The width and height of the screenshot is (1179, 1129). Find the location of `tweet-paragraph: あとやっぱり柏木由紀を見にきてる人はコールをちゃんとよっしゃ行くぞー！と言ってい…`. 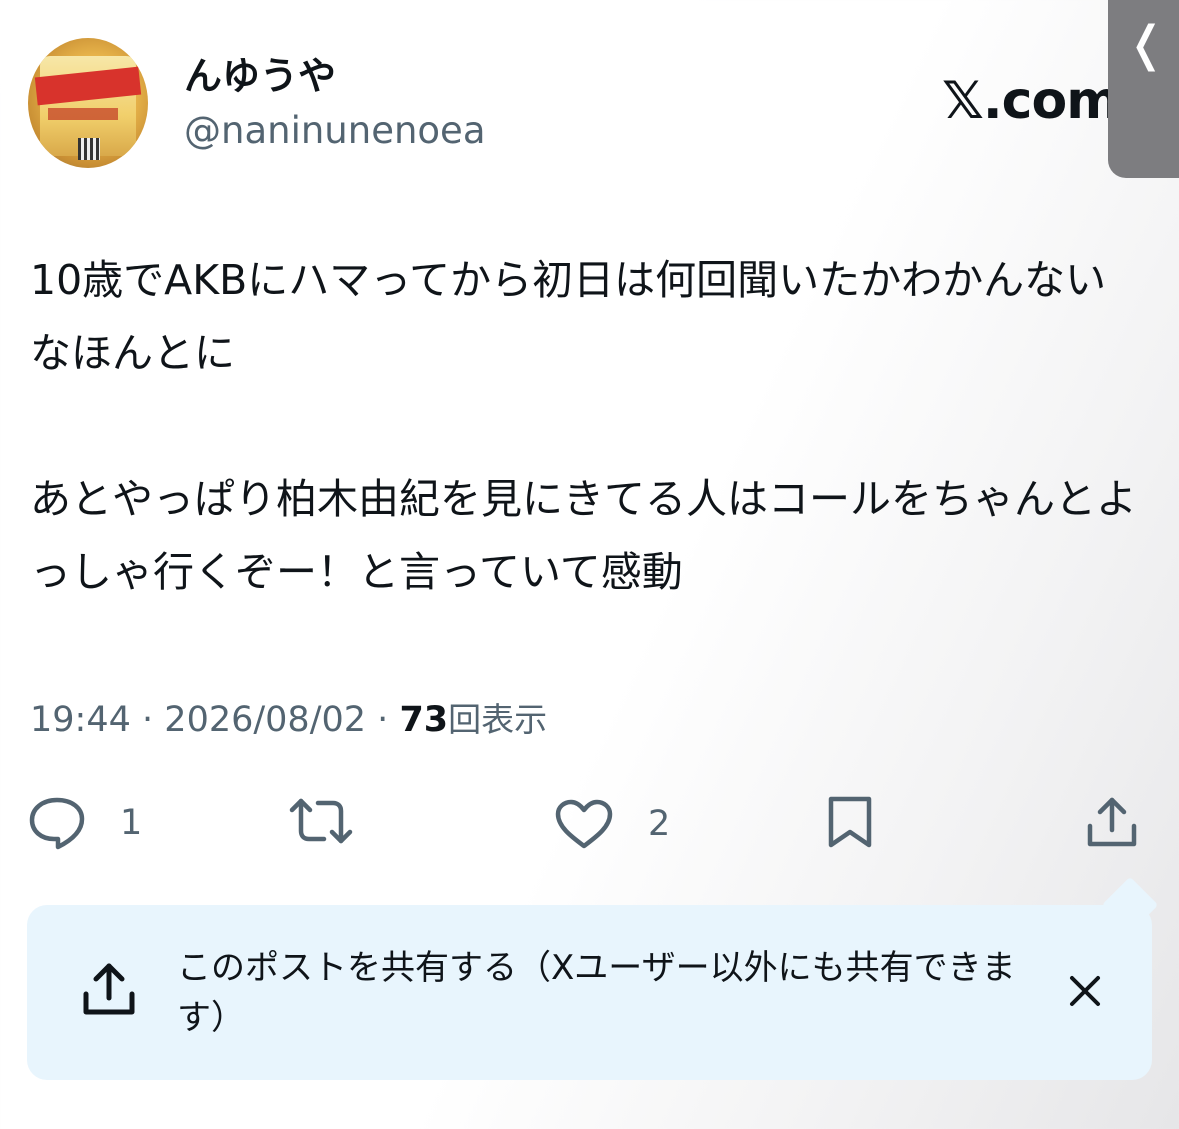

tweet-paragraph: あとやっぱり柏木由紀を見にきてる人はコールをちゃんとよっしゃ行くぞー！と言ってい… is located at coordinates (583, 535).